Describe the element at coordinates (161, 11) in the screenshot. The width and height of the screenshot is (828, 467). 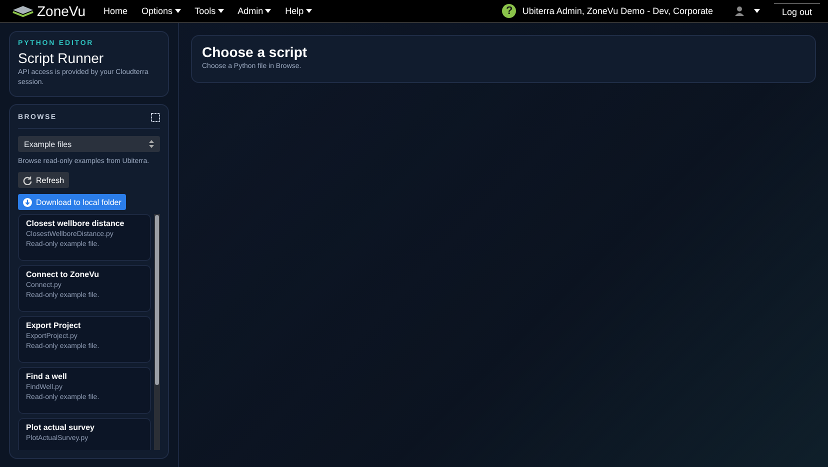
I see `nav-menu: Options` at that location.